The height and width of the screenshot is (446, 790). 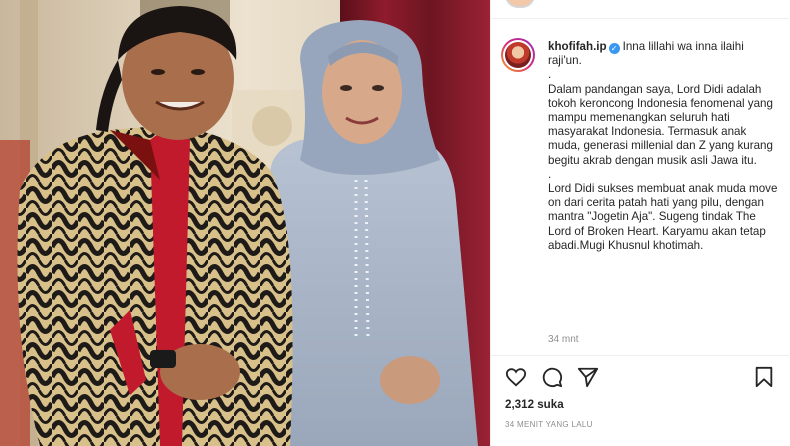 I want to click on caption-timestamp: 34 mnt, so click(x=563, y=339).